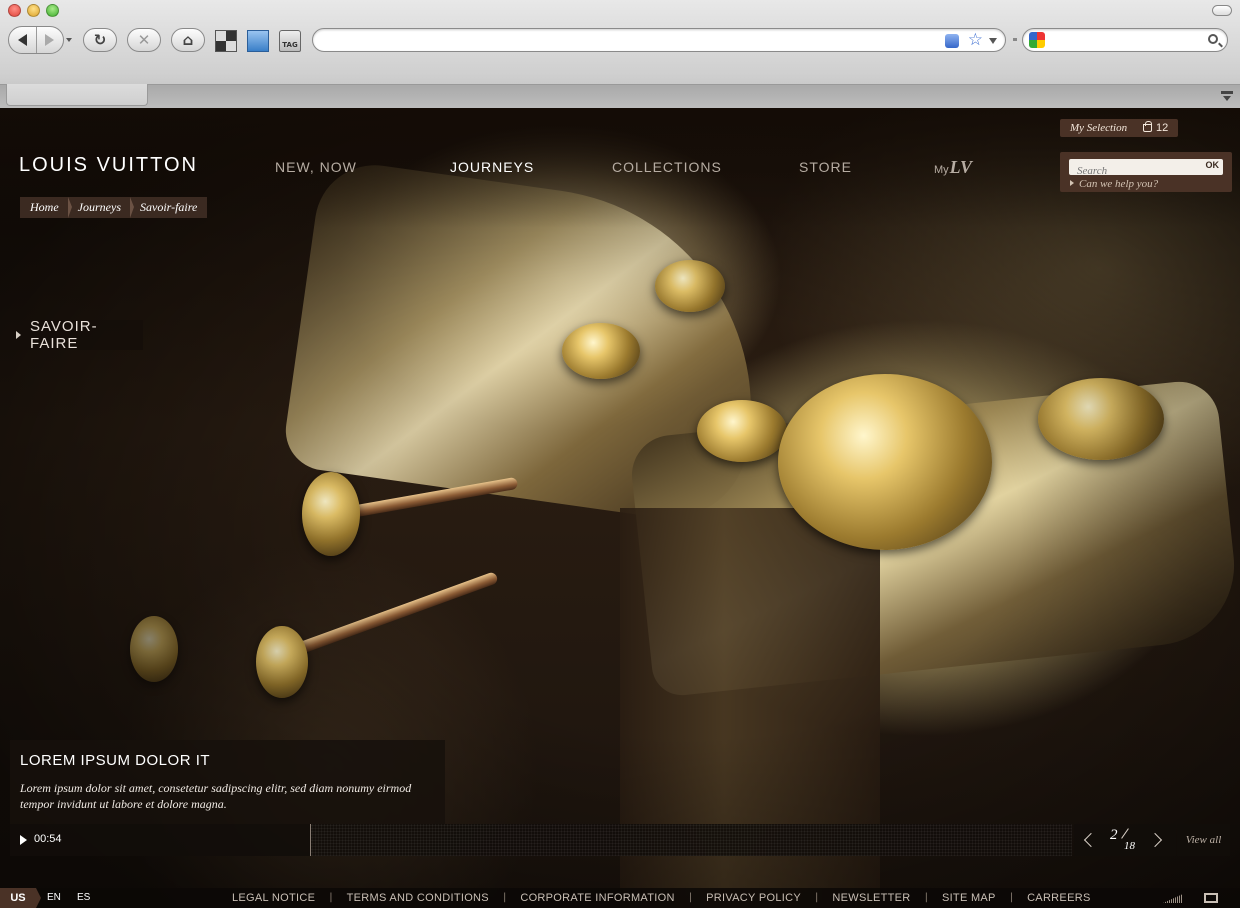 This screenshot has height=908, width=1240. I want to click on video-progress-track, so click(691, 840).